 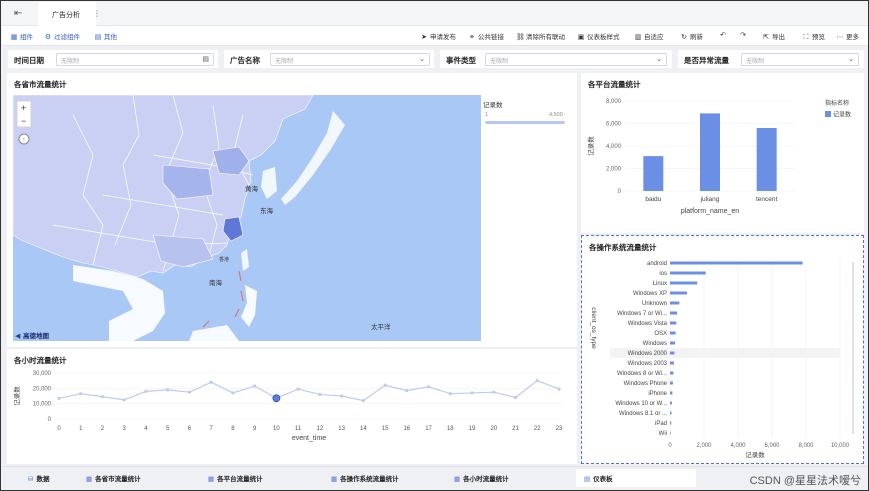 What do you see at coordinates (23, 108) in the screenshot?
I see `zoom-in-button: +` at bounding box center [23, 108].